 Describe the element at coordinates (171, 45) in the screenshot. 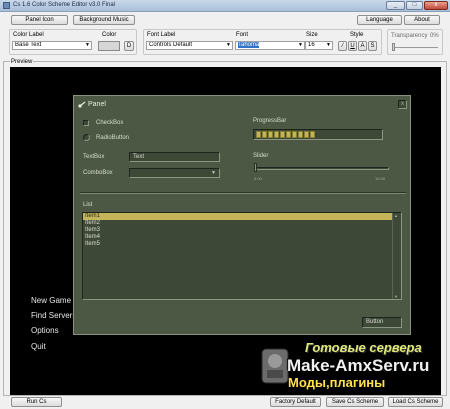

I see `font-label-value: Controls Default` at that location.